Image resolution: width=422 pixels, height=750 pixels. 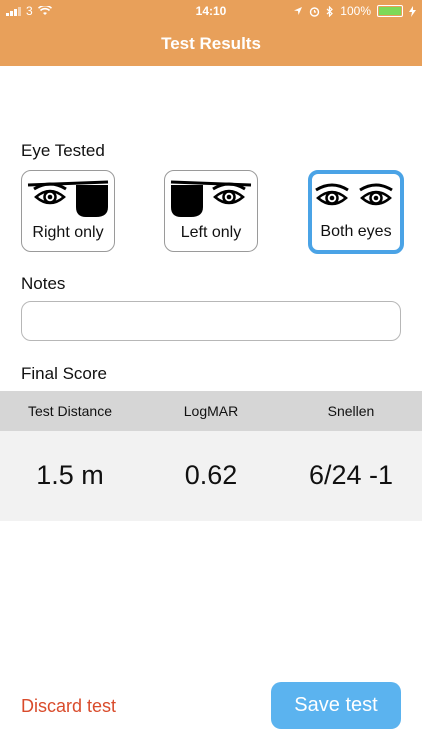 What do you see at coordinates (68, 232) in the screenshot?
I see `right-only-label: Right only` at bounding box center [68, 232].